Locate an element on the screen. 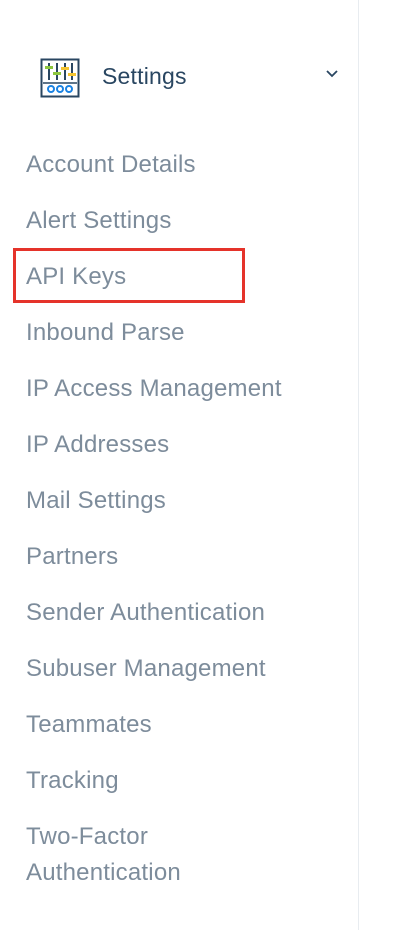  menu-item-partners: Partners is located at coordinates (72, 557).